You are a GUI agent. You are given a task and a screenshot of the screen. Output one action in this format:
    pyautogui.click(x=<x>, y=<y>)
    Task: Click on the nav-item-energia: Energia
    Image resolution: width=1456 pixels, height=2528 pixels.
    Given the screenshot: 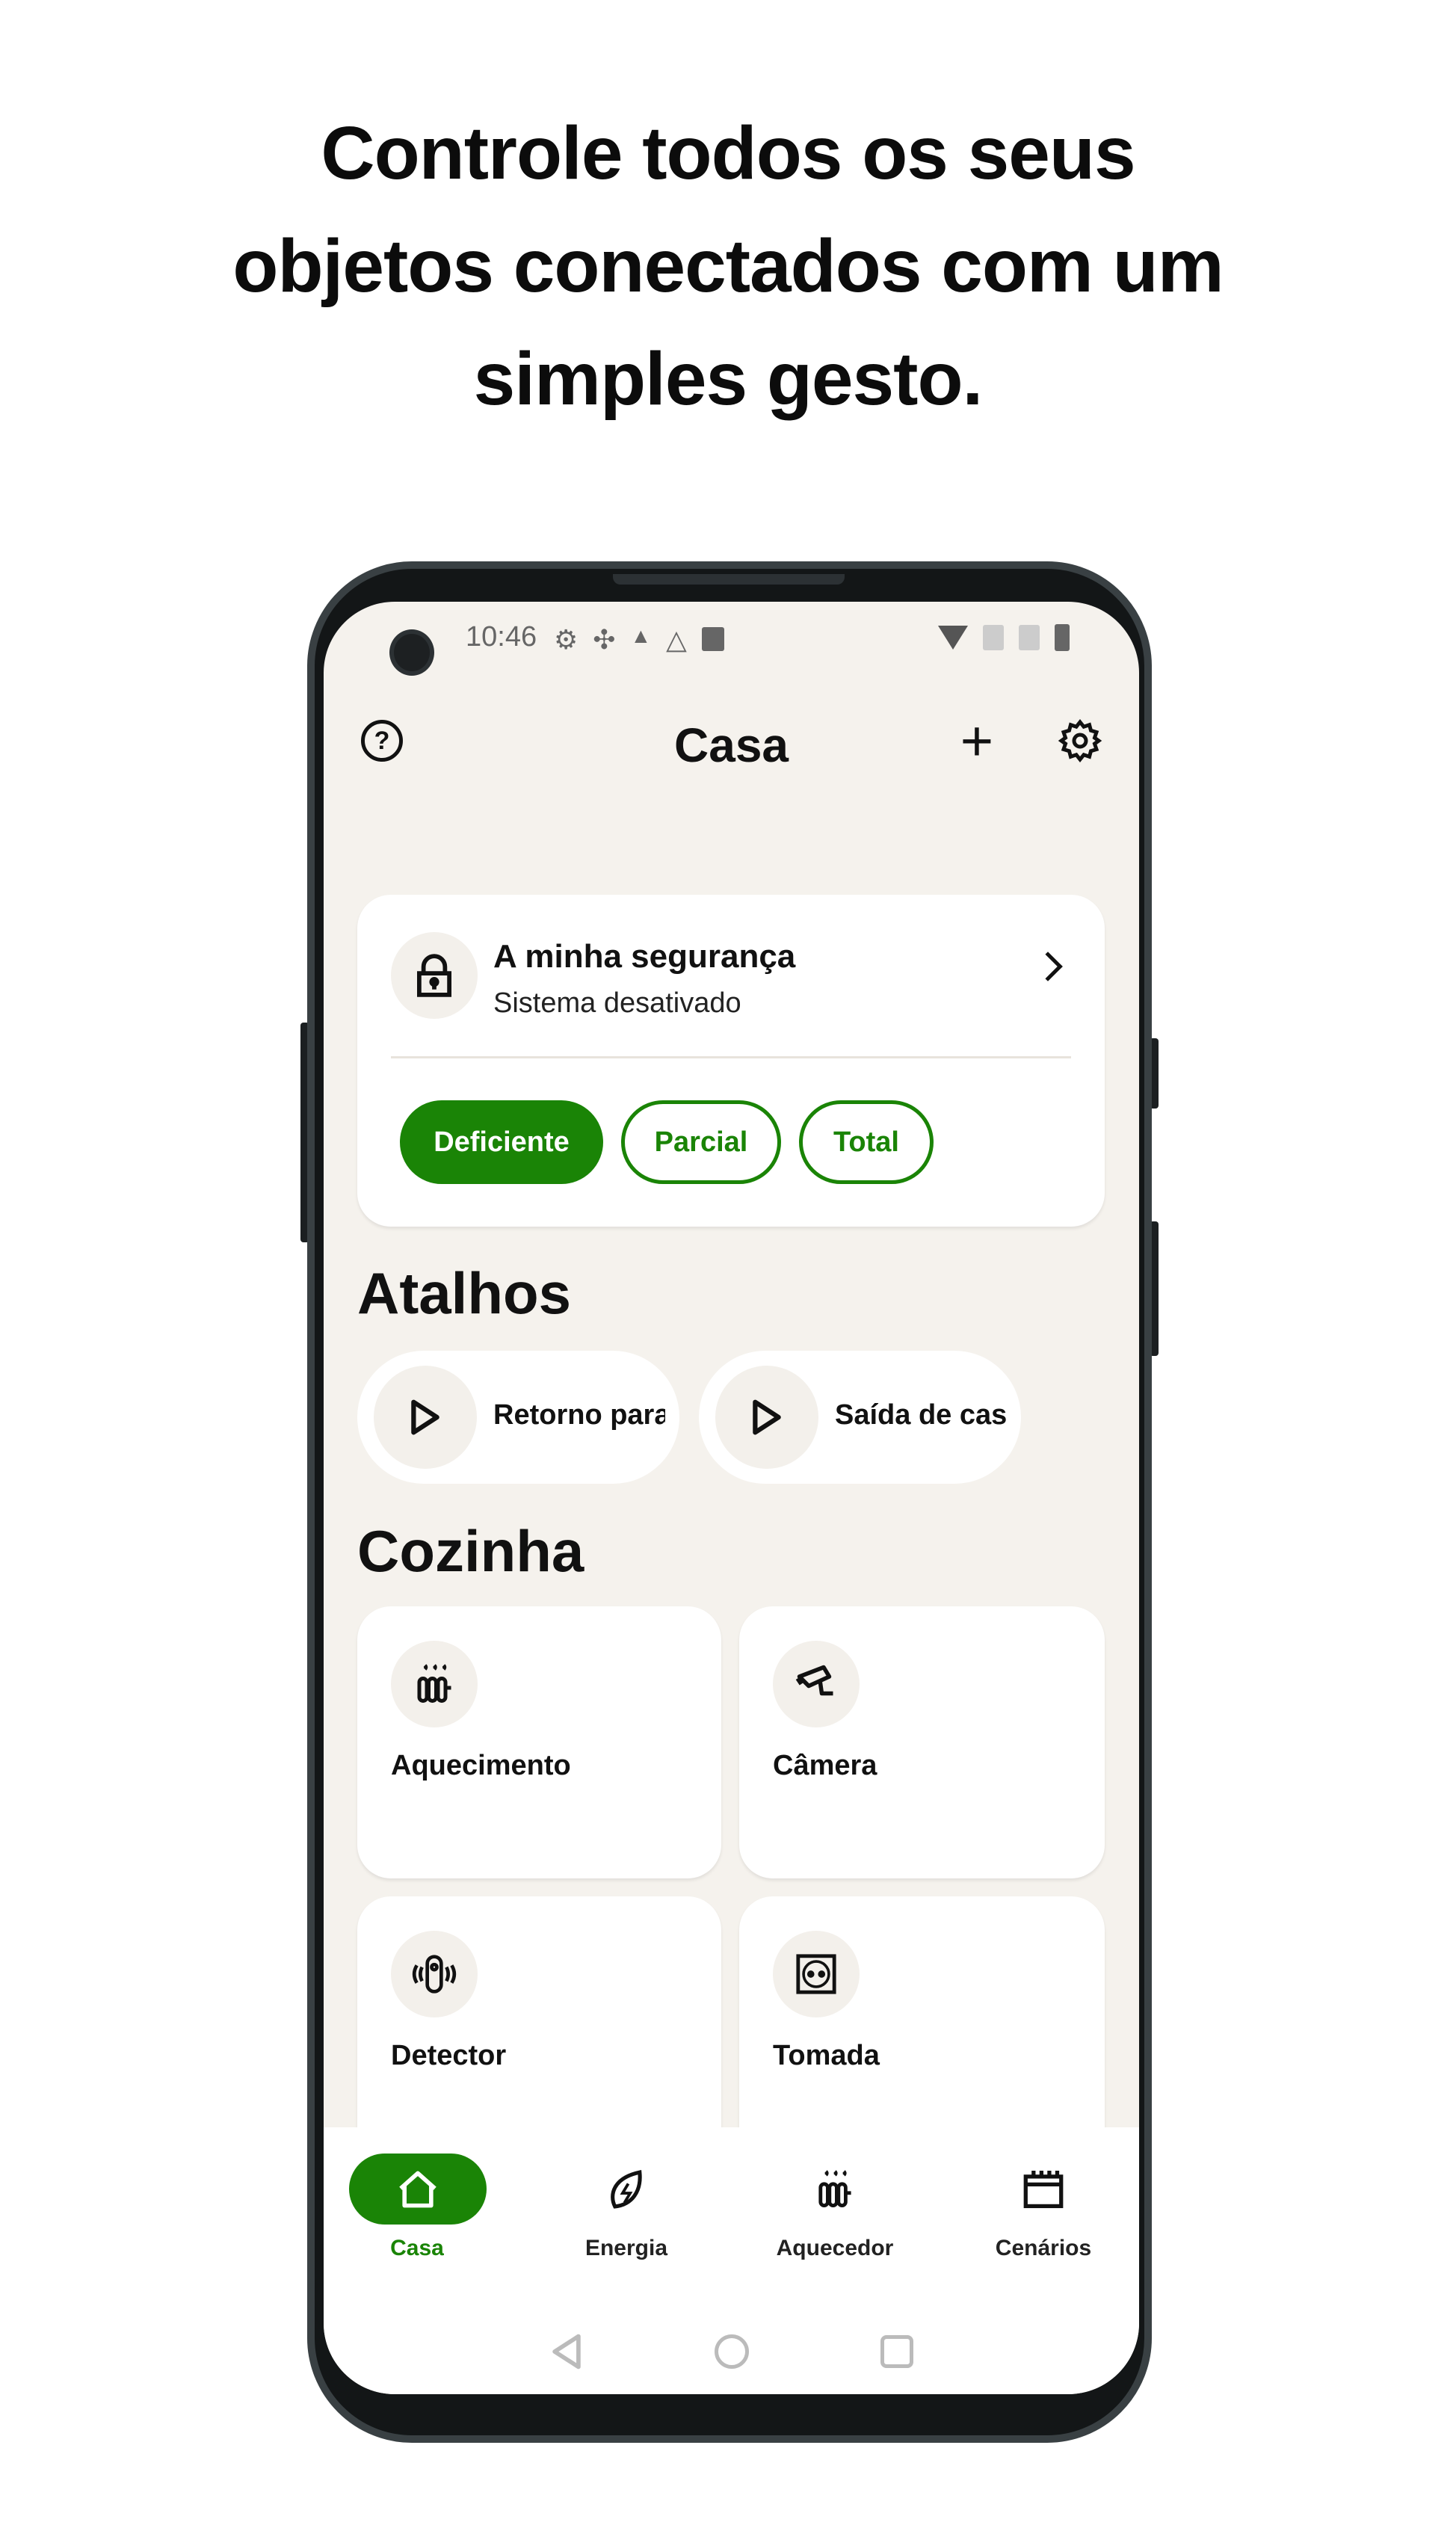 What is the action you would take?
    pyautogui.click(x=626, y=2210)
    